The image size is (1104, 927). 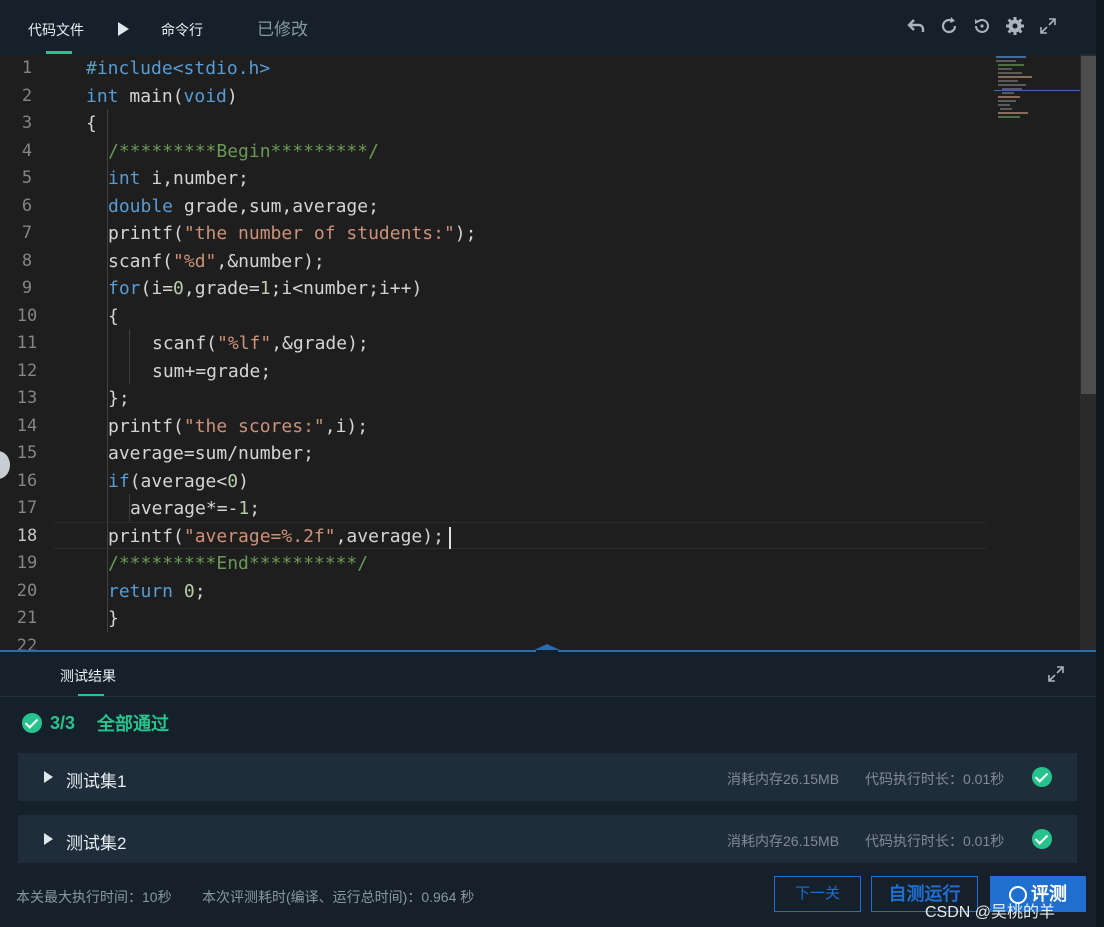 I want to click on code-line: 16 if(average<0), so click(x=132, y=481).